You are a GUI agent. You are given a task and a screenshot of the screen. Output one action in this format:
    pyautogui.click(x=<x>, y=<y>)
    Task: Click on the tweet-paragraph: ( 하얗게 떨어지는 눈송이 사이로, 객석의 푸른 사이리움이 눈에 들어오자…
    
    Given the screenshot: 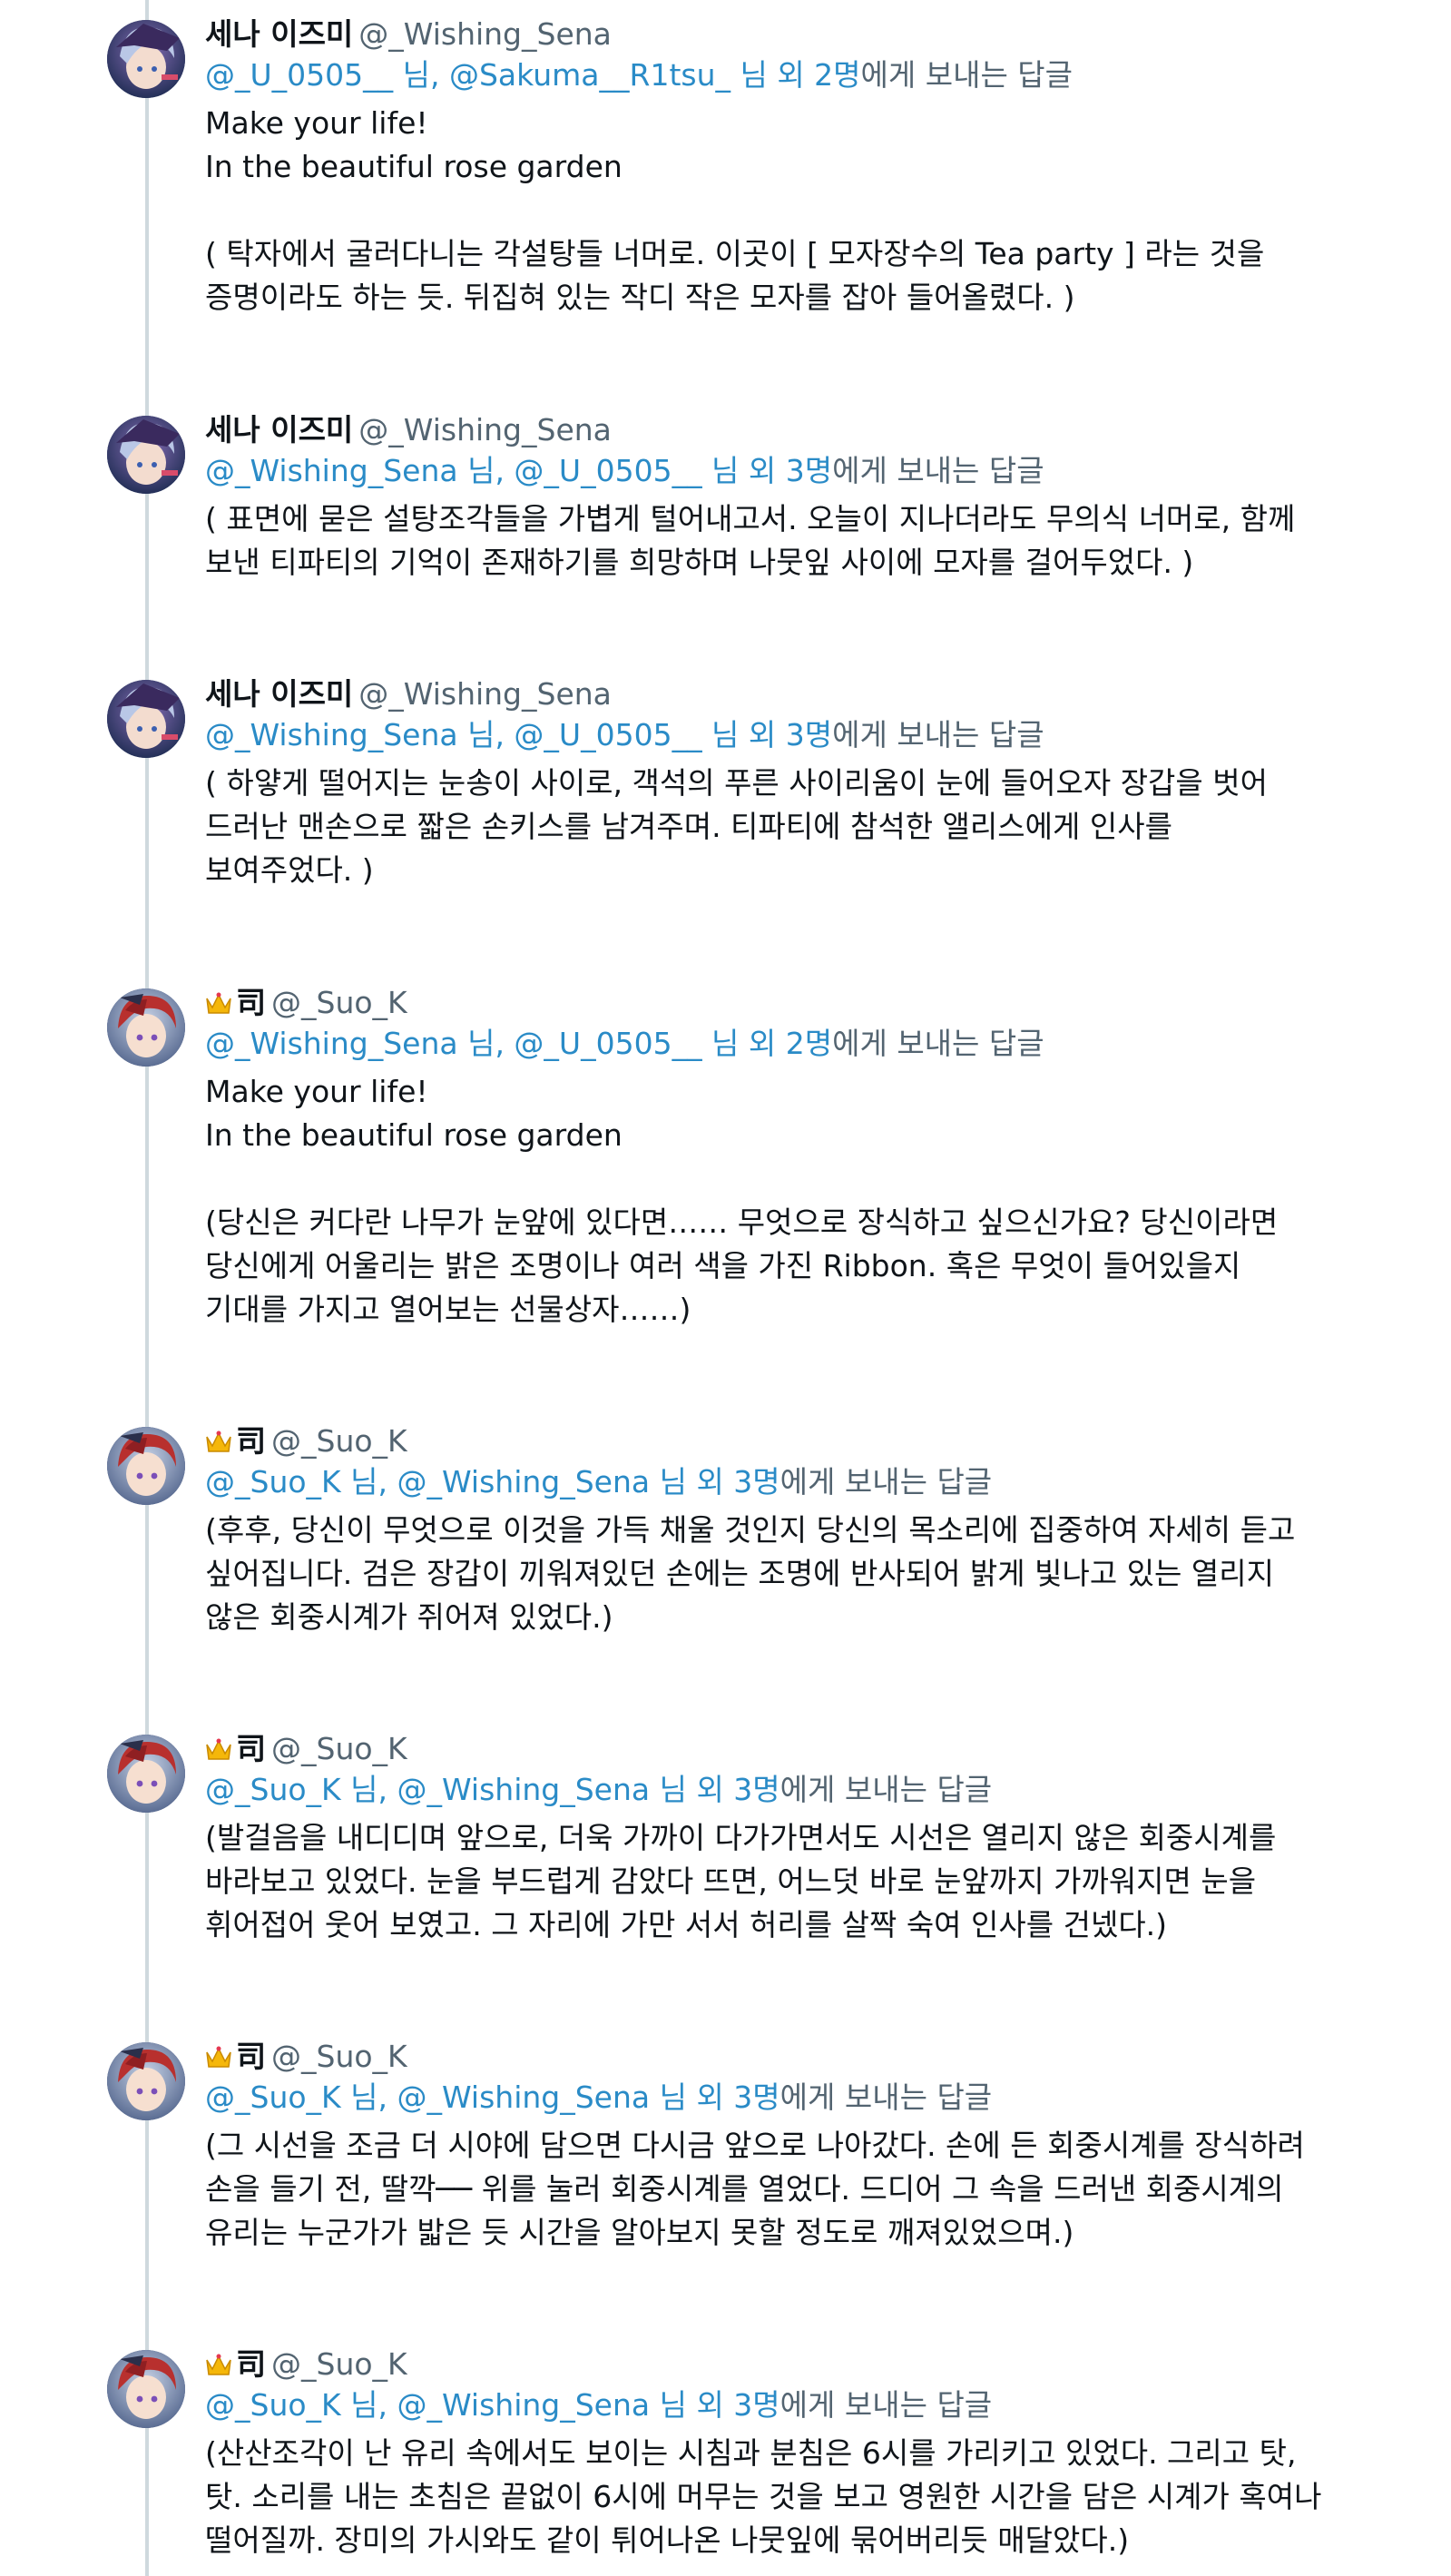 What is the action you would take?
    pyautogui.click(x=736, y=826)
    